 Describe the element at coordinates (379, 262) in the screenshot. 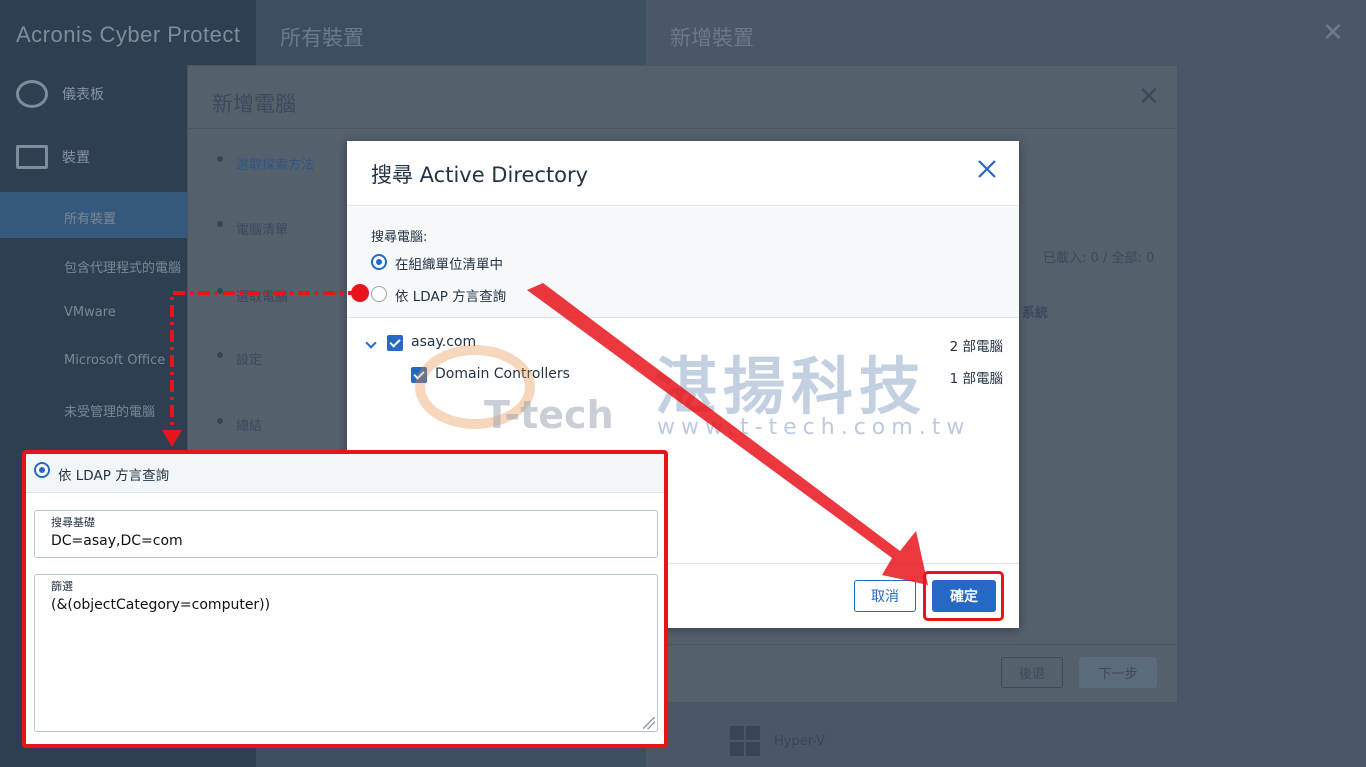

I see `radio-ou-list` at that location.